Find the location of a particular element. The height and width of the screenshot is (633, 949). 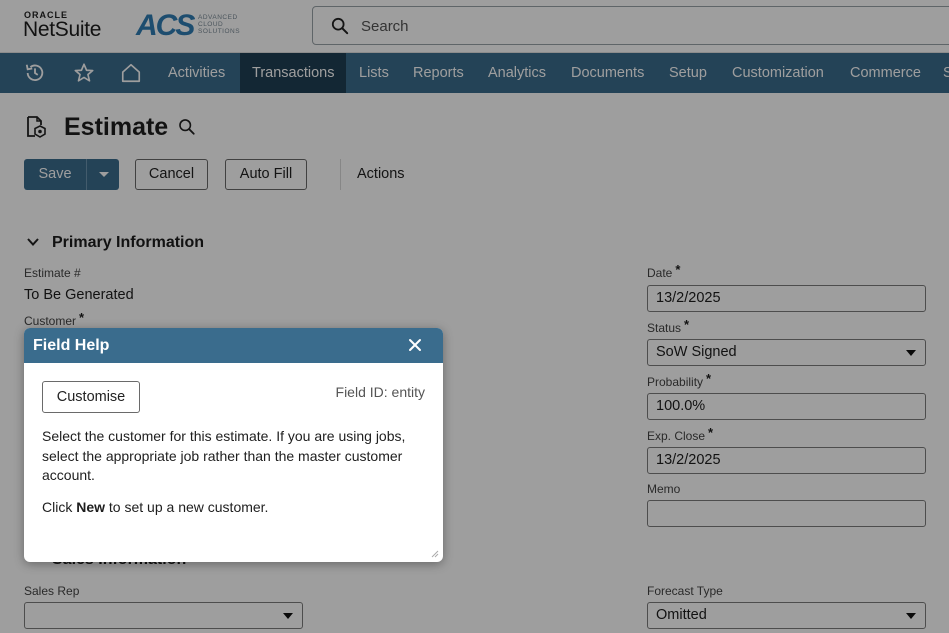

field-help-new-hint: Click New to set up a new customer. is located at coordinates (155, 507).